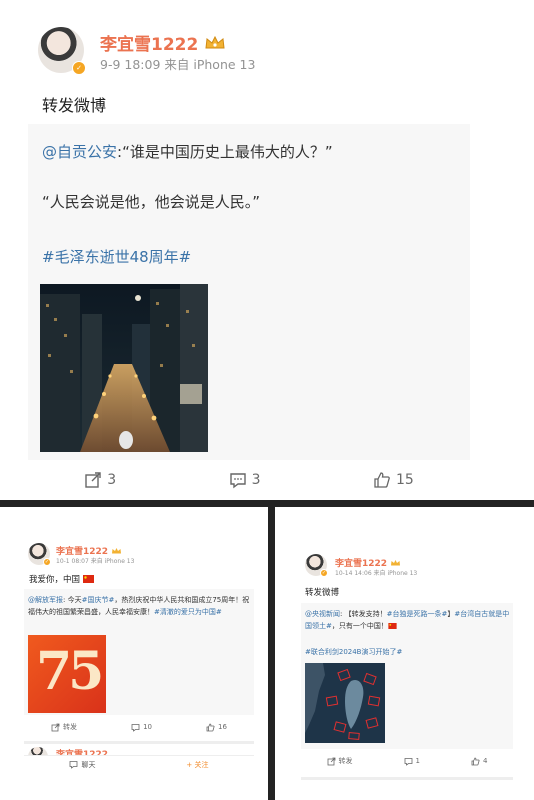 The height and width of the screenshot is (800, 534). What do you see at coordinates (271, 653) in the screenshot?
I see `divider-vertical` at bounding box center [271, 653].